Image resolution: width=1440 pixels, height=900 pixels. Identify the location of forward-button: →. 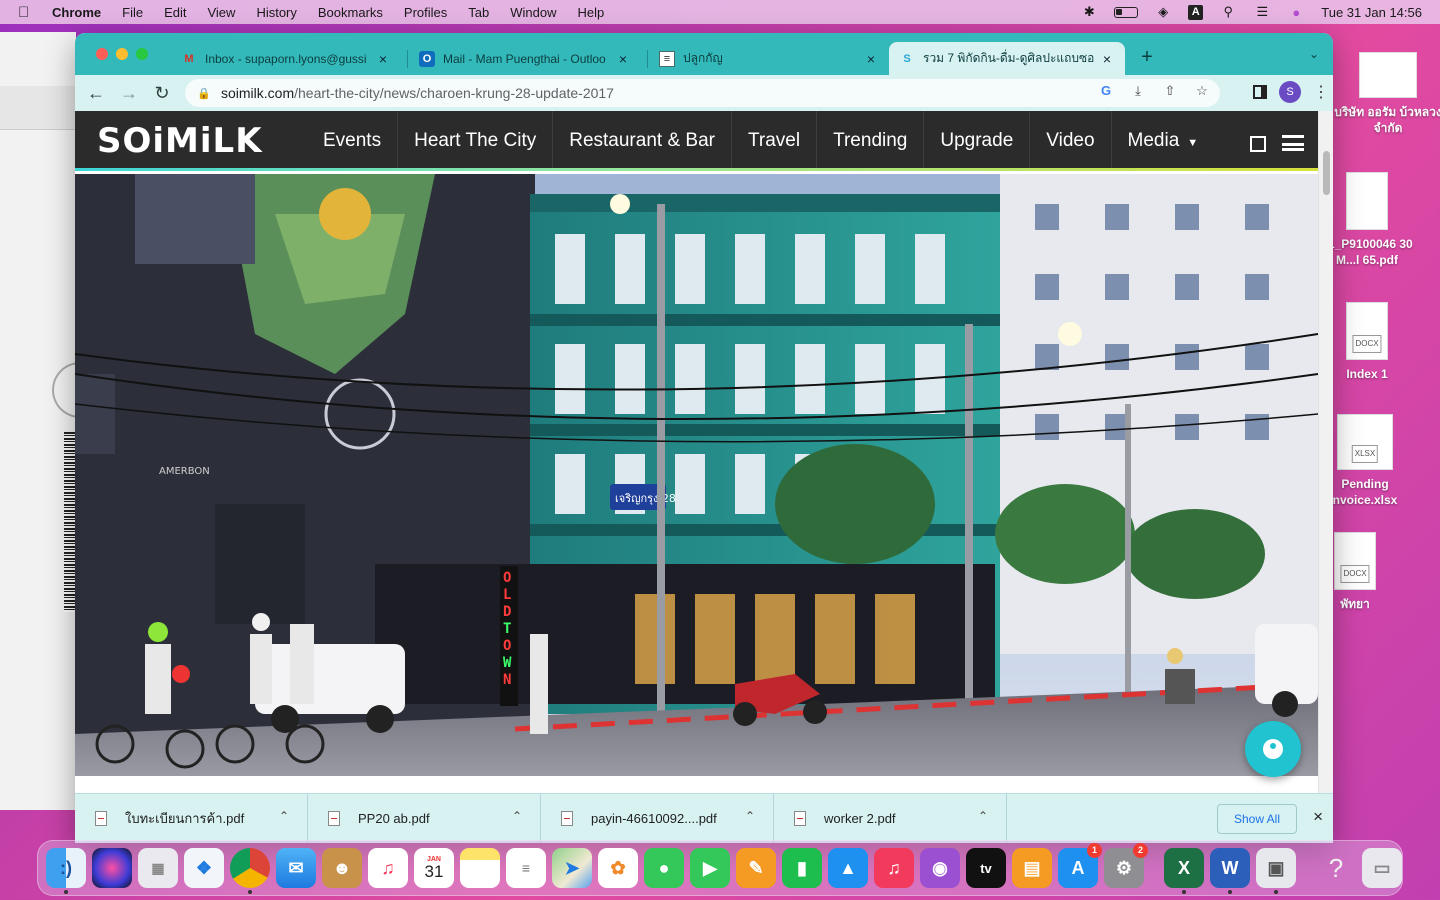
(129, 93).